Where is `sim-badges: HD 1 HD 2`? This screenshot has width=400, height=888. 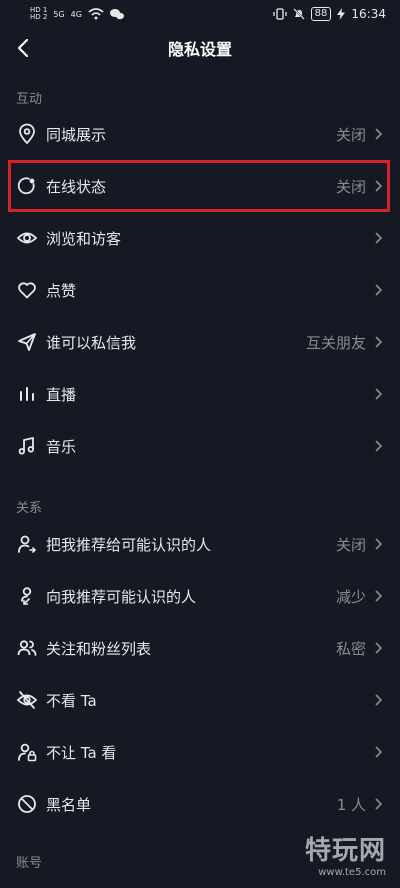 sim-badges: HD 1 HD 2 is located at coordinates (38, 14).